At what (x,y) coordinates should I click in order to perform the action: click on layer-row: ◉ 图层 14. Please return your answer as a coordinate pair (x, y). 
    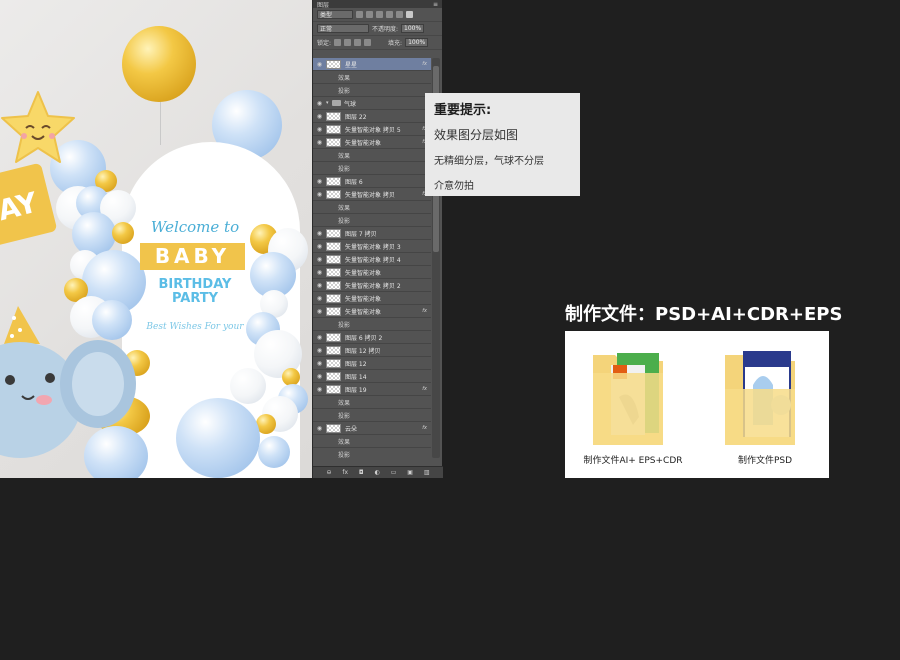
    Looking at the image, I should click on (372, 376).